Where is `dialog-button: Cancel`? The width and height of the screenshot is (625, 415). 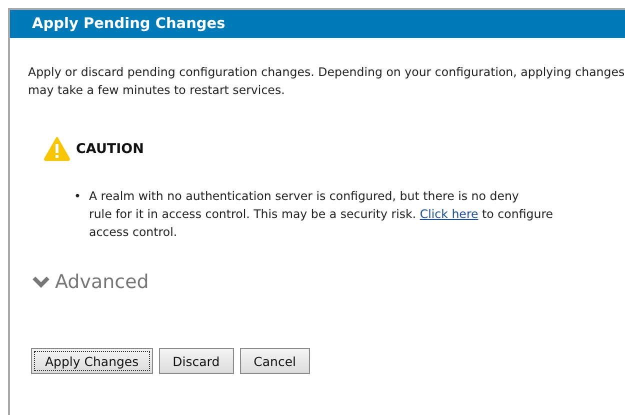 dialog-button: Cancel is located at coordinates (275, 361).